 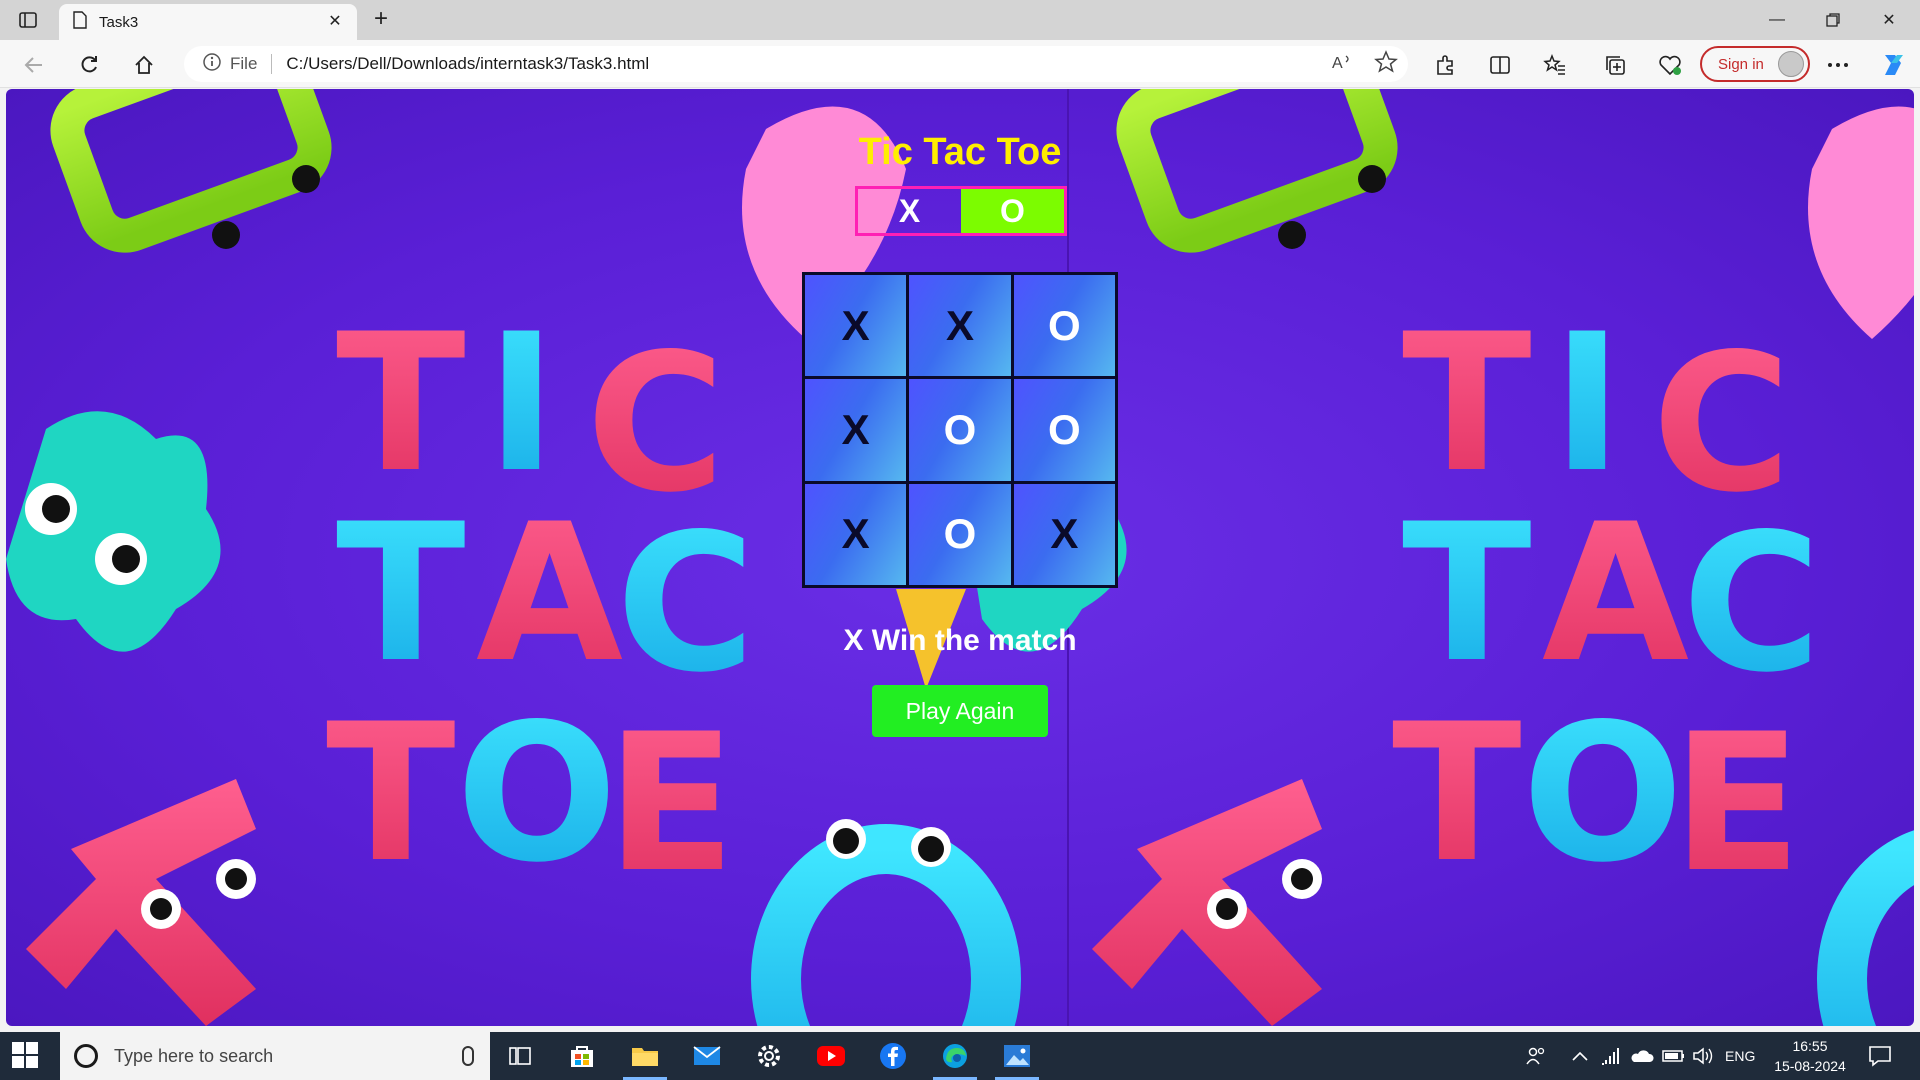 What do you see at coordinates (335, 22) in the screenshot?
I see `close-tab-icon: ✕` at bounding box center [335, 22].